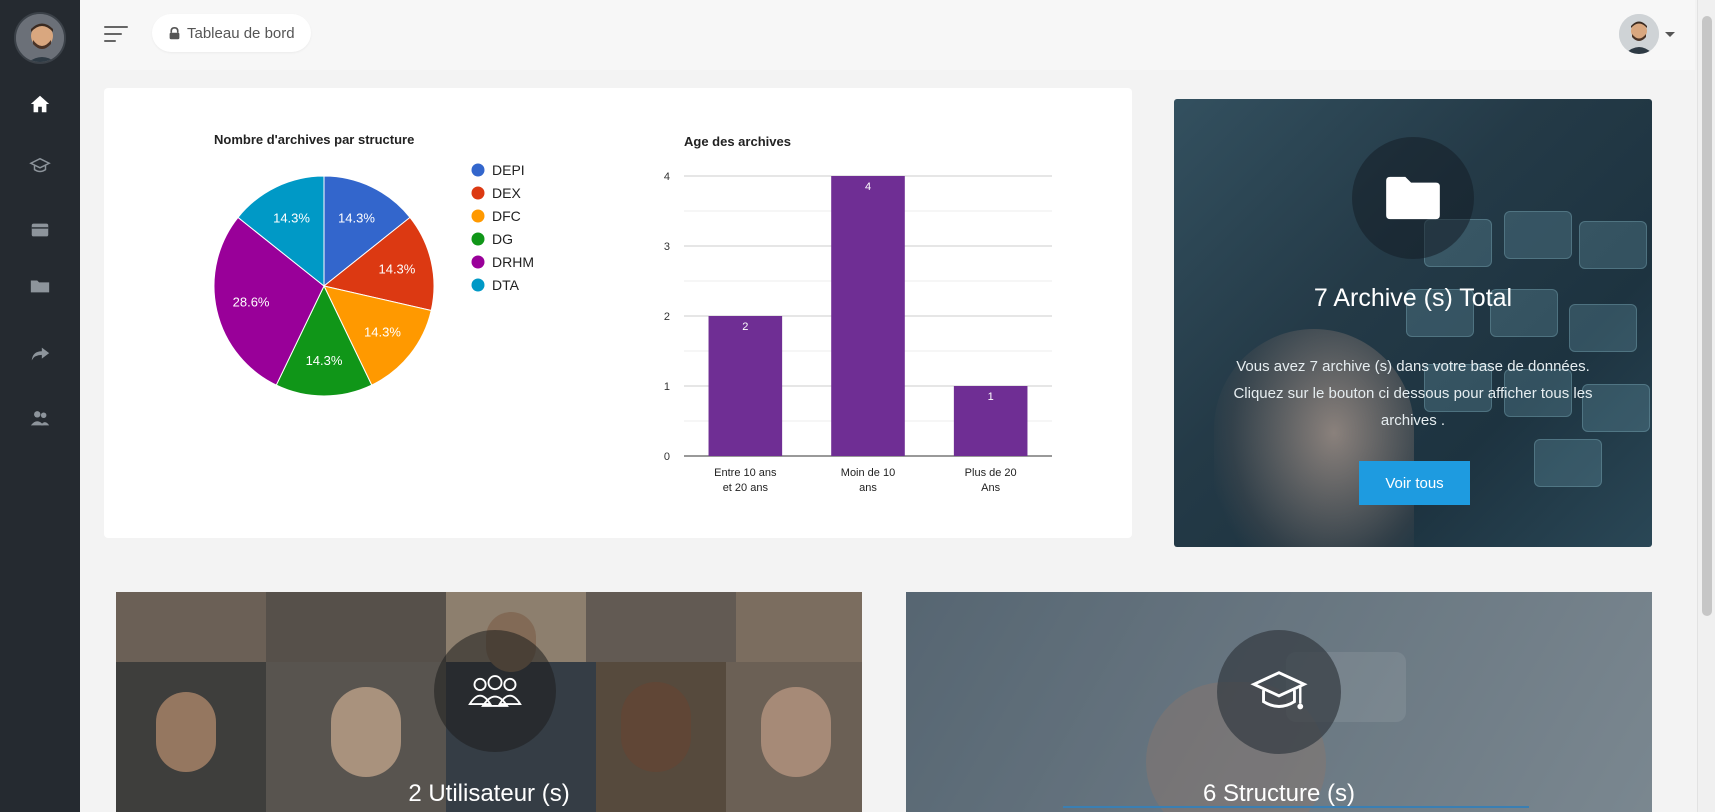 Image resolution: width=1715 pixels, height=812 pixels. I want to click on users-badge, so click(495, 691).